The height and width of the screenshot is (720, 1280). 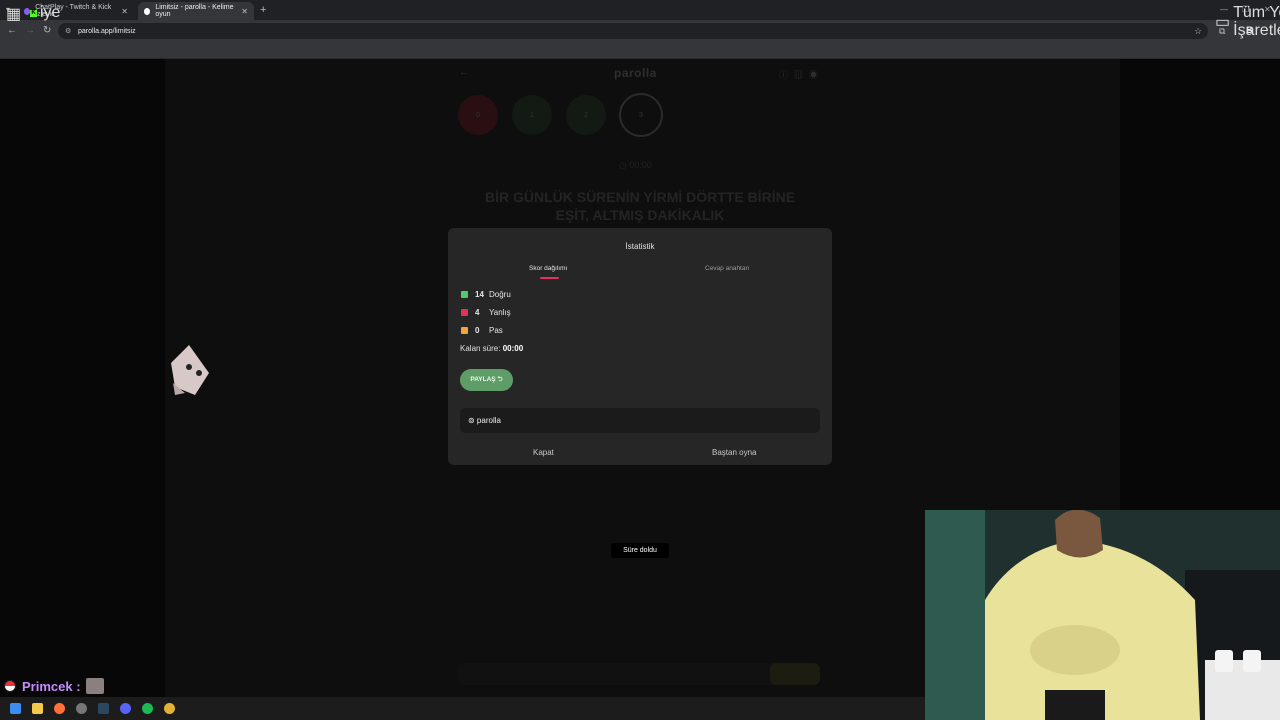 What do you see at coordinates (1102, 615) in the screenshot?
I see `webcam-video` at bounding box center [1102, 615].